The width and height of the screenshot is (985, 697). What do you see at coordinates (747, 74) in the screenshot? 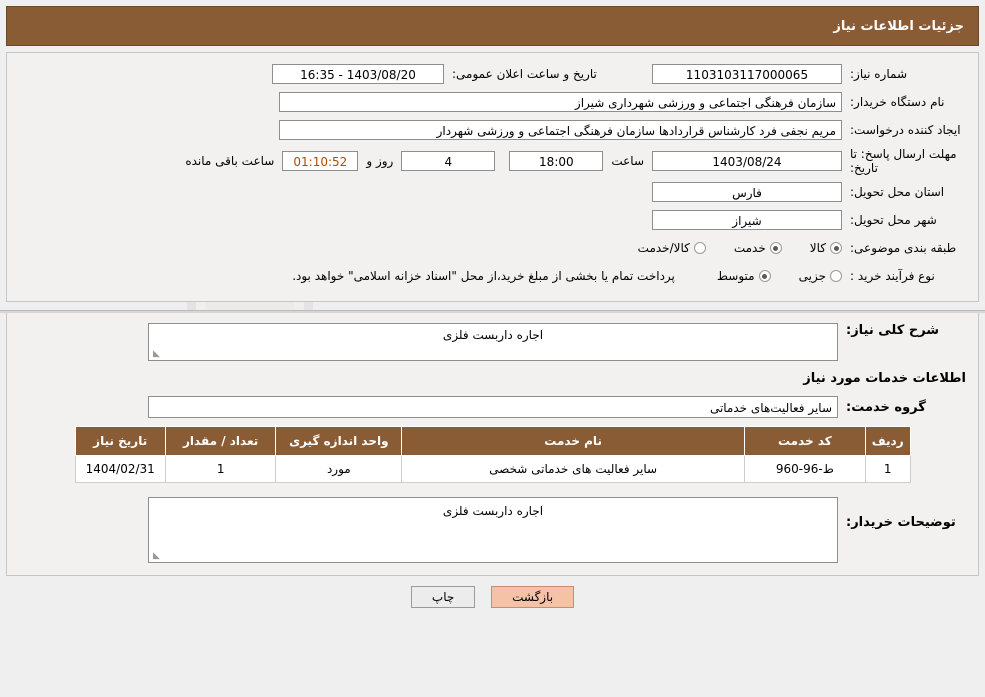
I see `need-number-value: 1103103117000065` at bounding box center [747, 74].